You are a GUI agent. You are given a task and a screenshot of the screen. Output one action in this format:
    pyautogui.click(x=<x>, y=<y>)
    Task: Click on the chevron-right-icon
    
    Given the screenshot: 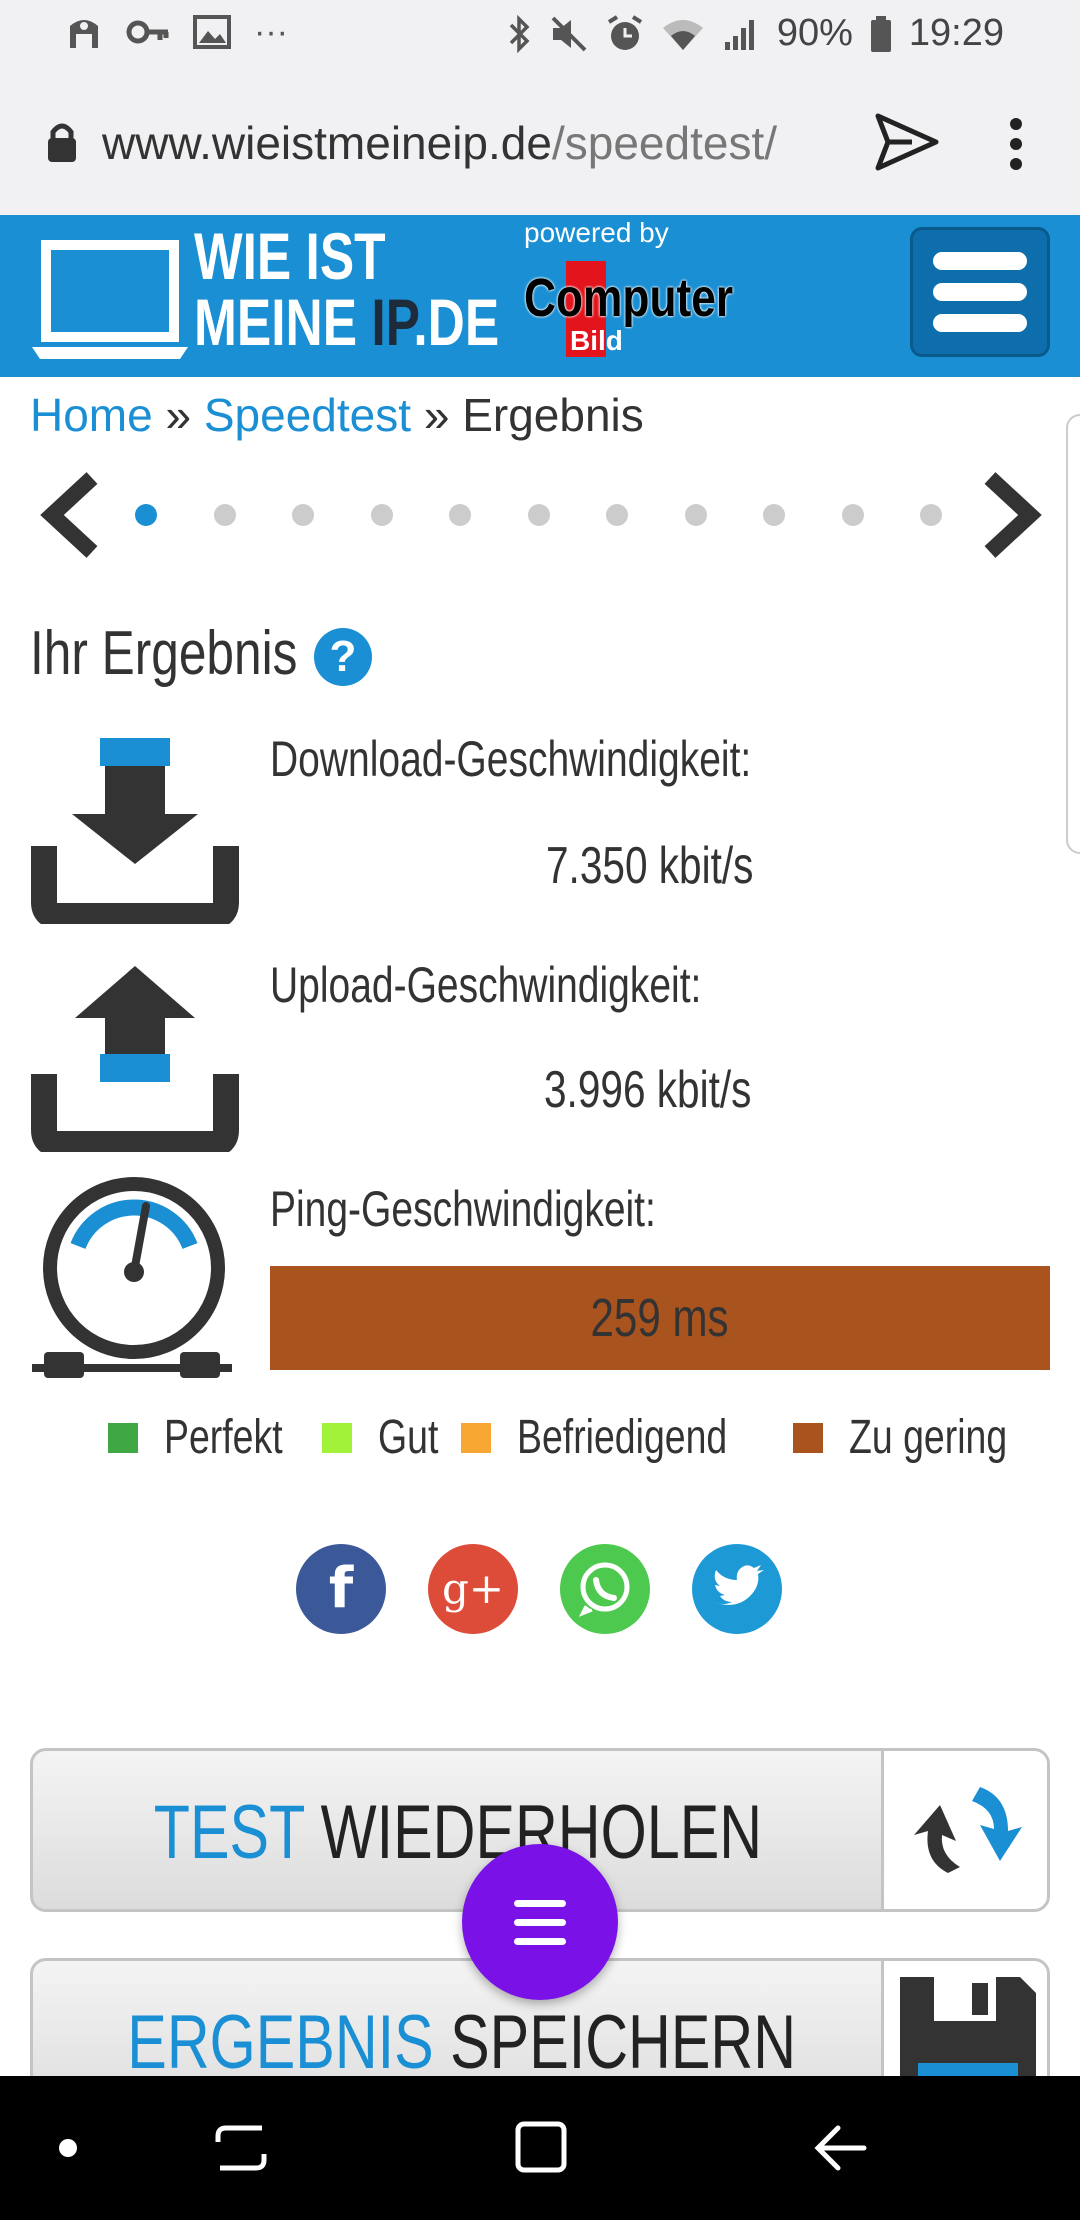 What is the action you would take?
    pyautogui.click(x=1013, y=515)
    